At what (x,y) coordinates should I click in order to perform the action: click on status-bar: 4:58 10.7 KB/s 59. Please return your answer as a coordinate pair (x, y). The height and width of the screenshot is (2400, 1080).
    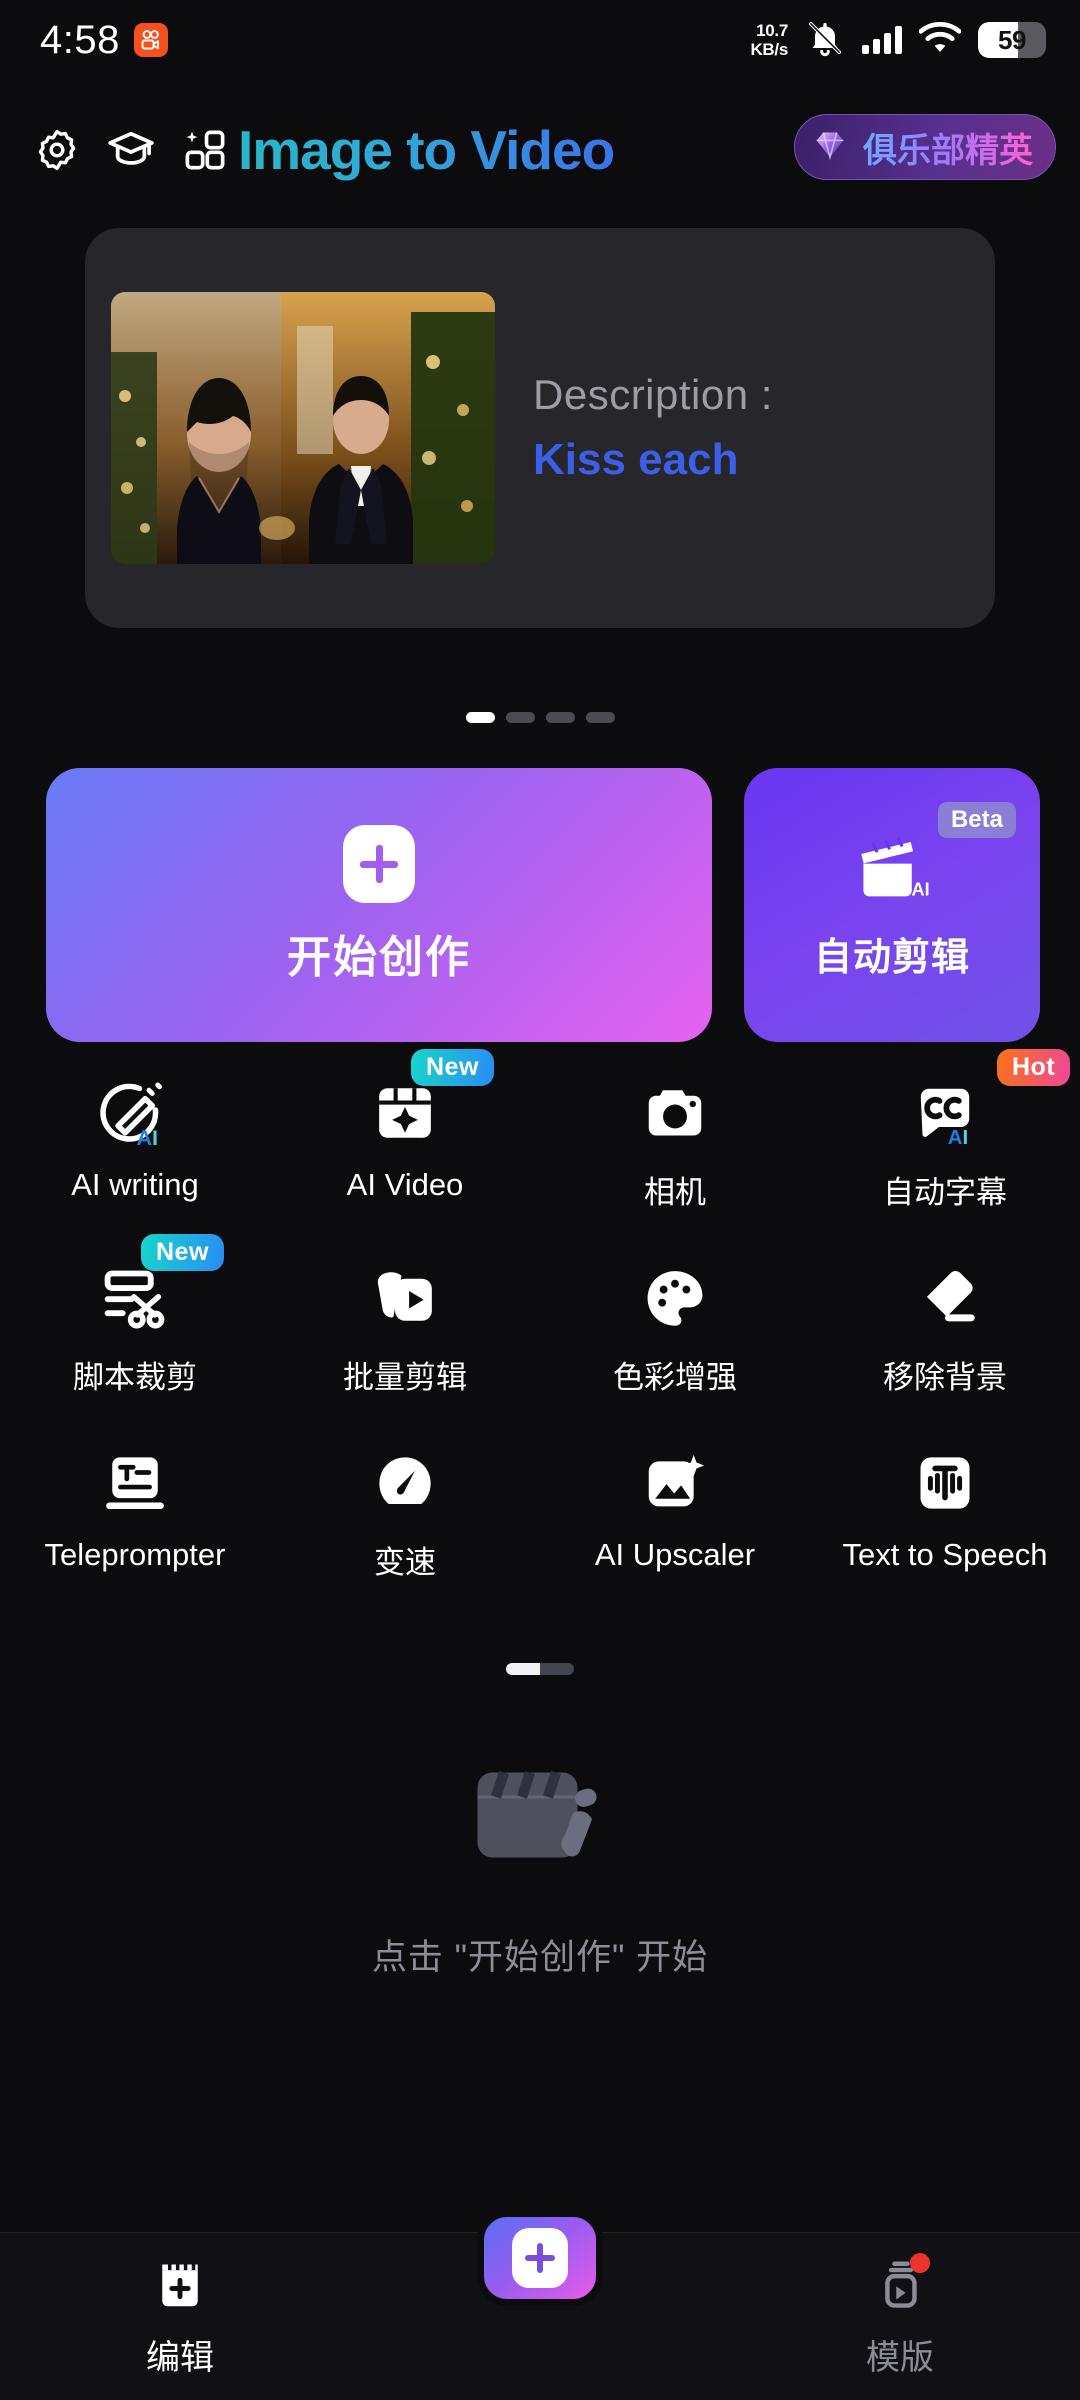
    Looking at the image, I should click on (540, 40).